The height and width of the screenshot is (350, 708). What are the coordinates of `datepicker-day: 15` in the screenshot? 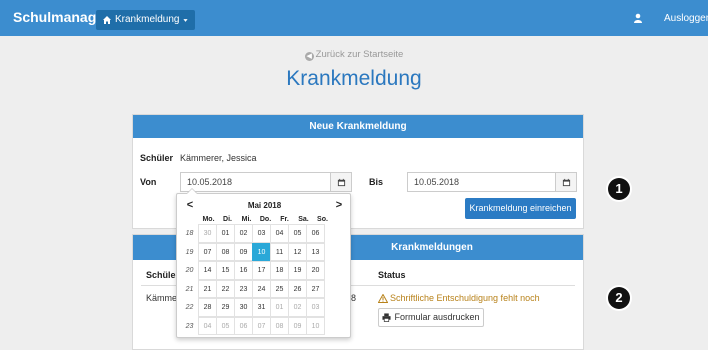 It's located at (225, 270).